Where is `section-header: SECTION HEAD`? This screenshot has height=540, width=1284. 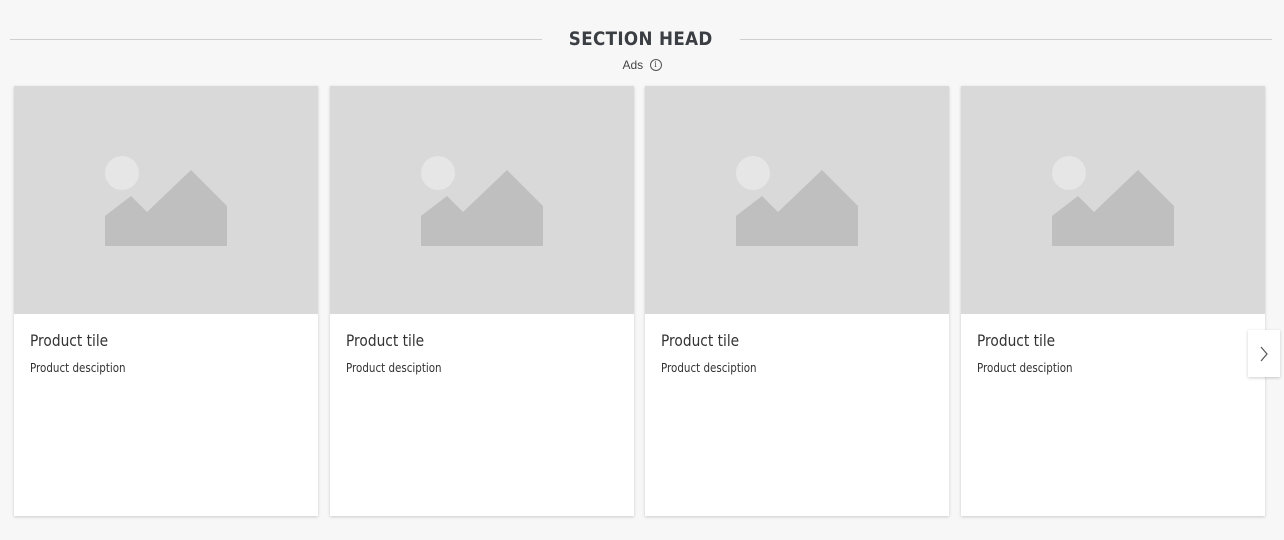
section-header: SECTION HEAD is located at coordinates (641, 39).